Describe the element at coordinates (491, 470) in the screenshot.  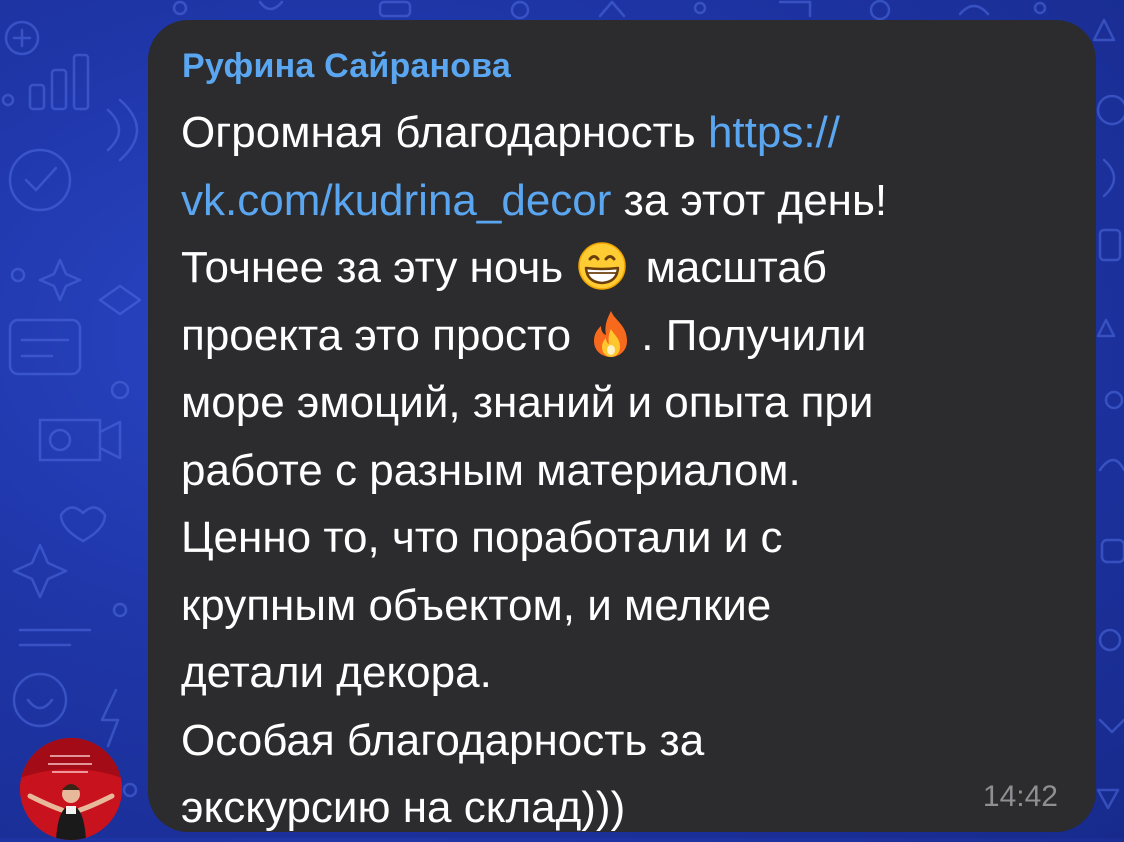
I see `message-line-6: работе с разным материалом.` at that location.